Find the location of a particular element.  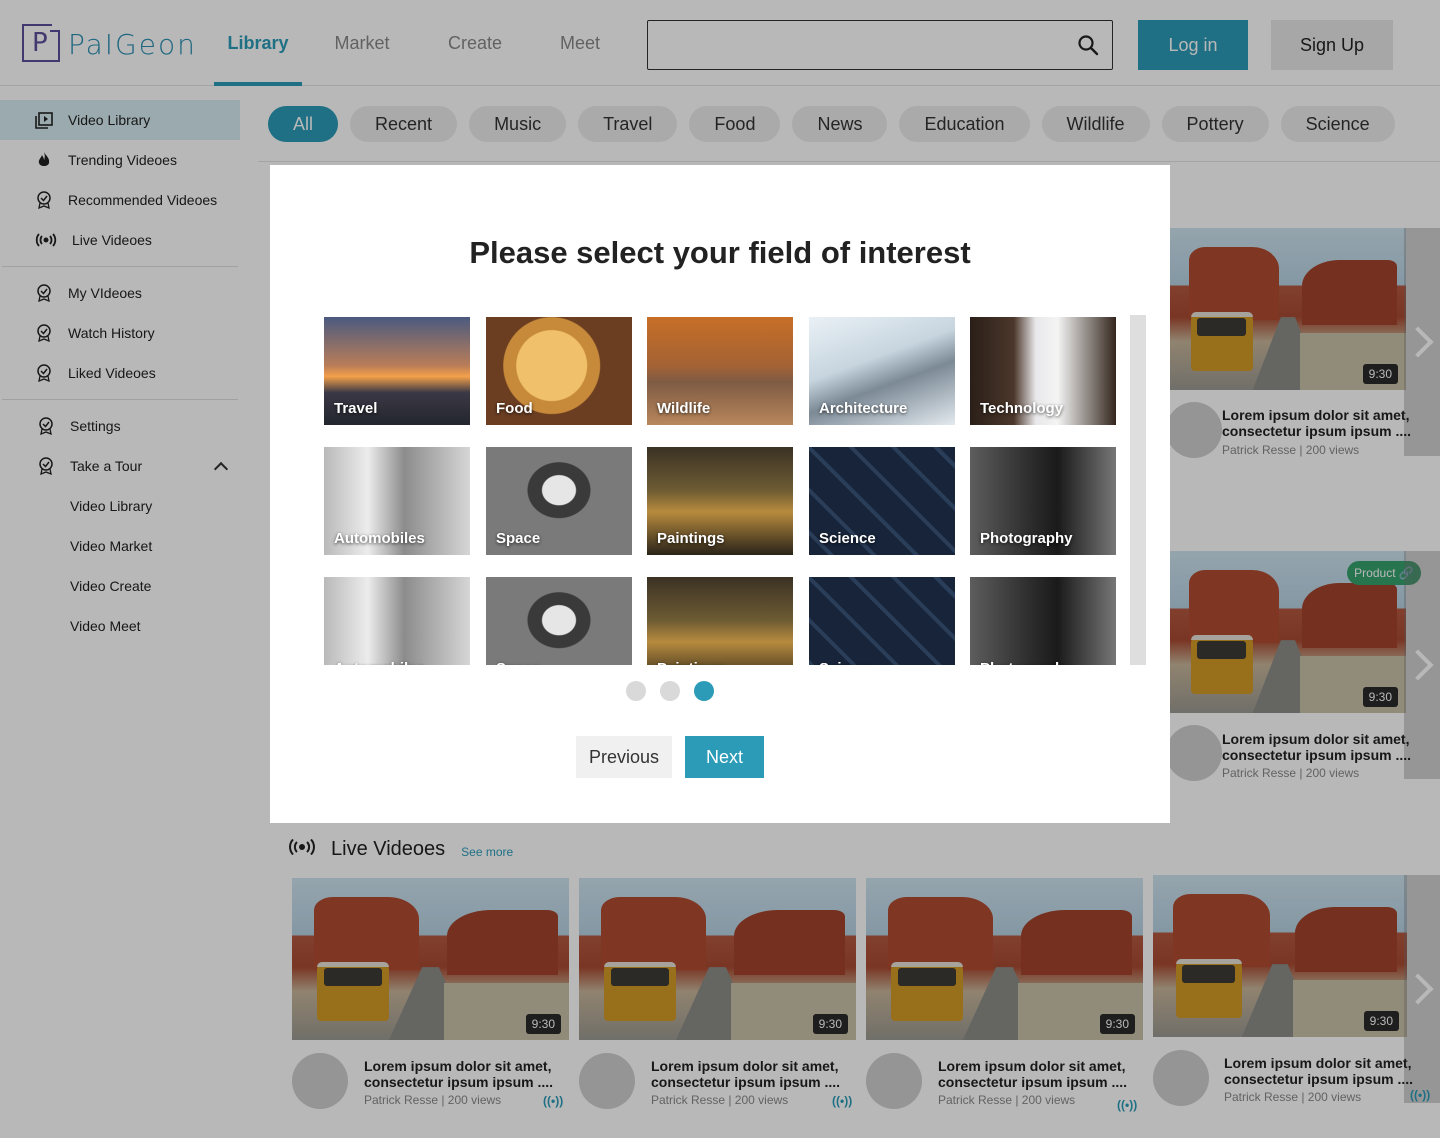

interest-tile-label: Technology is located at coordinates (1022, 408).